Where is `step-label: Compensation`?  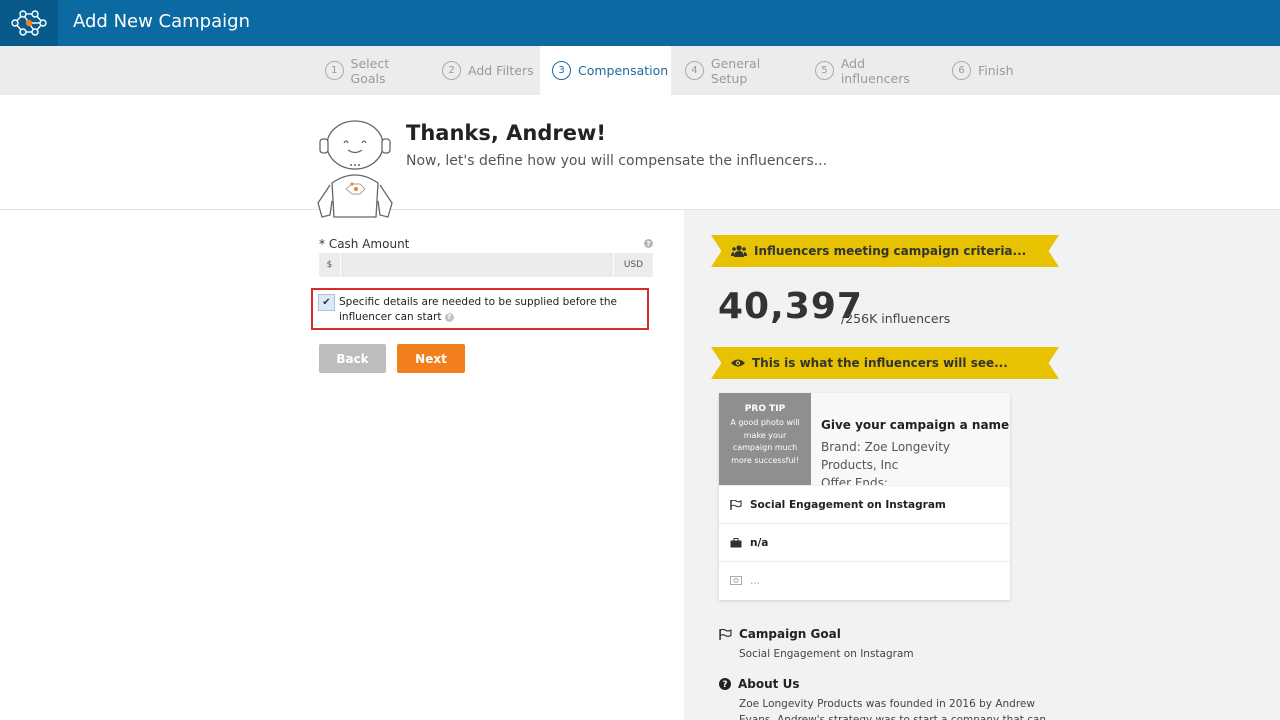 step-label: Compensation is located at coordinates (623, 70).